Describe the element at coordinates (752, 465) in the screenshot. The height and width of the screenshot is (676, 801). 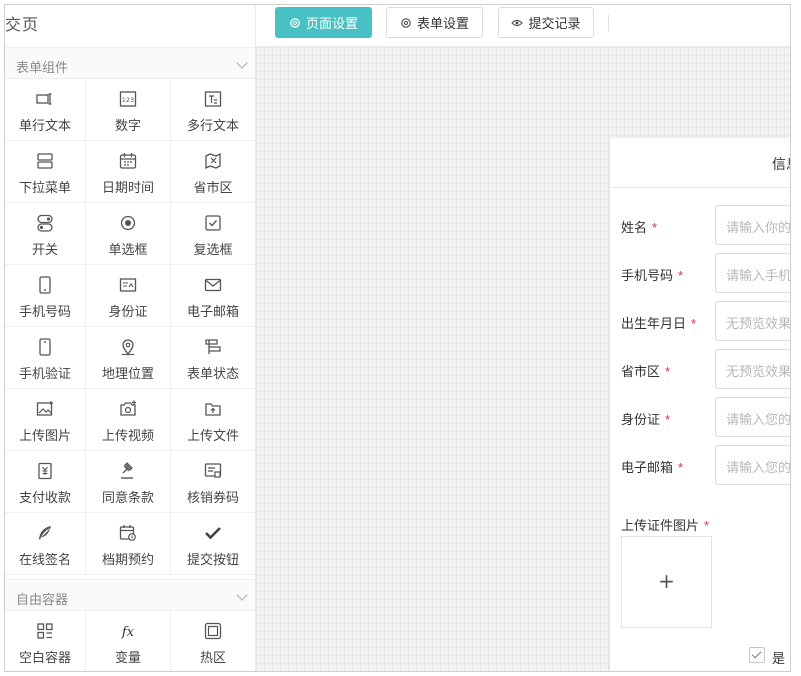
I see `email-input: 请输入您的邮箱` at that location.